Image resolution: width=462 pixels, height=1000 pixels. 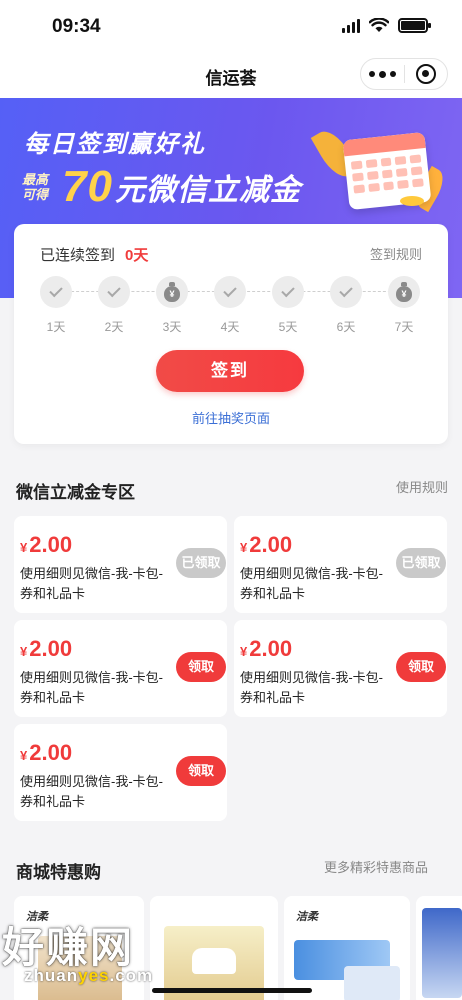 What do you see at coordinates (404, 305) in the screenshot?
I see `day-7: ¥7天` at bounding box center [404, 305].